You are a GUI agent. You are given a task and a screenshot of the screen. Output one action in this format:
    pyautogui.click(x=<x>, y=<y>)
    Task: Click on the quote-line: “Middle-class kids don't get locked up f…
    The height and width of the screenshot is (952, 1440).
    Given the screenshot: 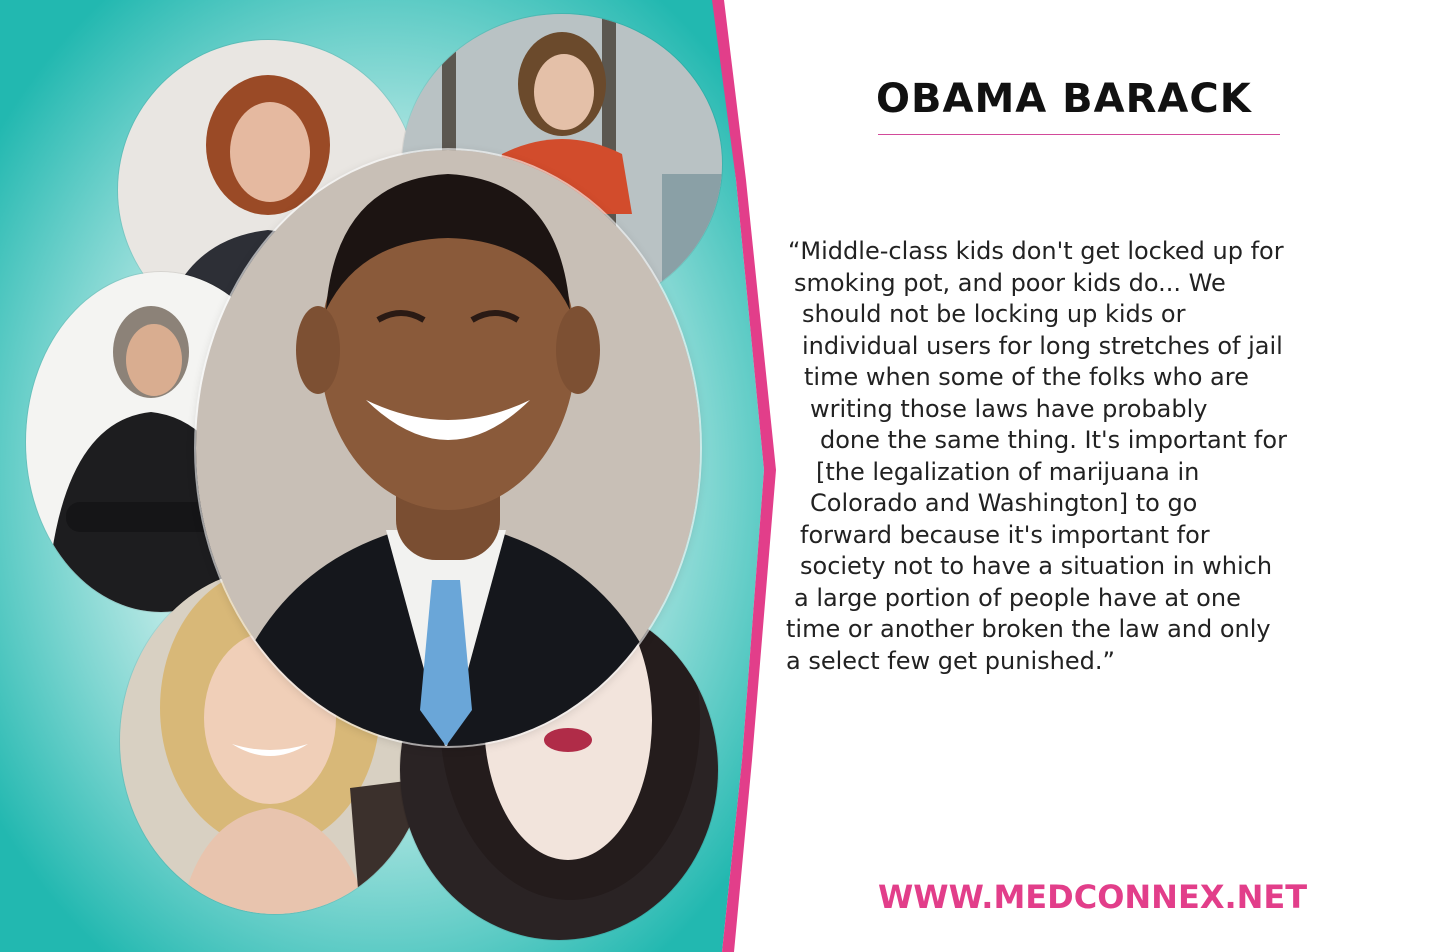 What is the action you would take?
    pyautogui.click(x=1036, y=251)
    